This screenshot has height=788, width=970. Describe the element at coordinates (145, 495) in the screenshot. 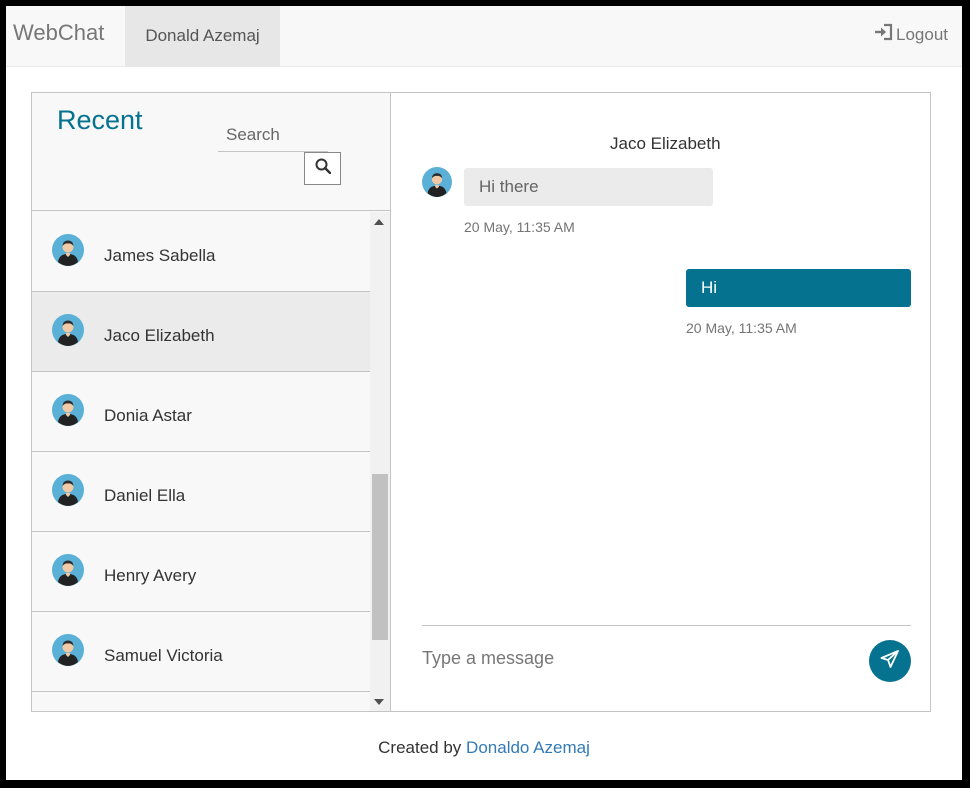

I see `contact-name: Daniel Ella` at that location.